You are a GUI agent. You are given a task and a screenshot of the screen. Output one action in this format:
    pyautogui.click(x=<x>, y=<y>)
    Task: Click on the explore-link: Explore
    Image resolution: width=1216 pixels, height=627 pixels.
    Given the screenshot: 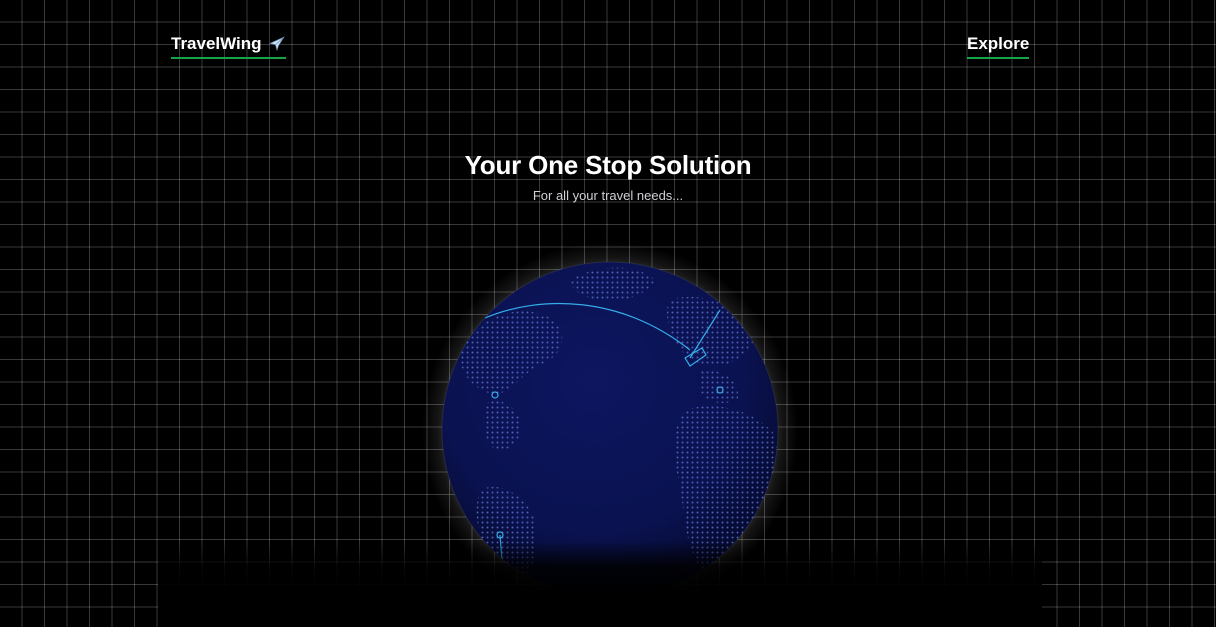 What is the action you would take?
    pyautogui.click(x=998, y=46)
    